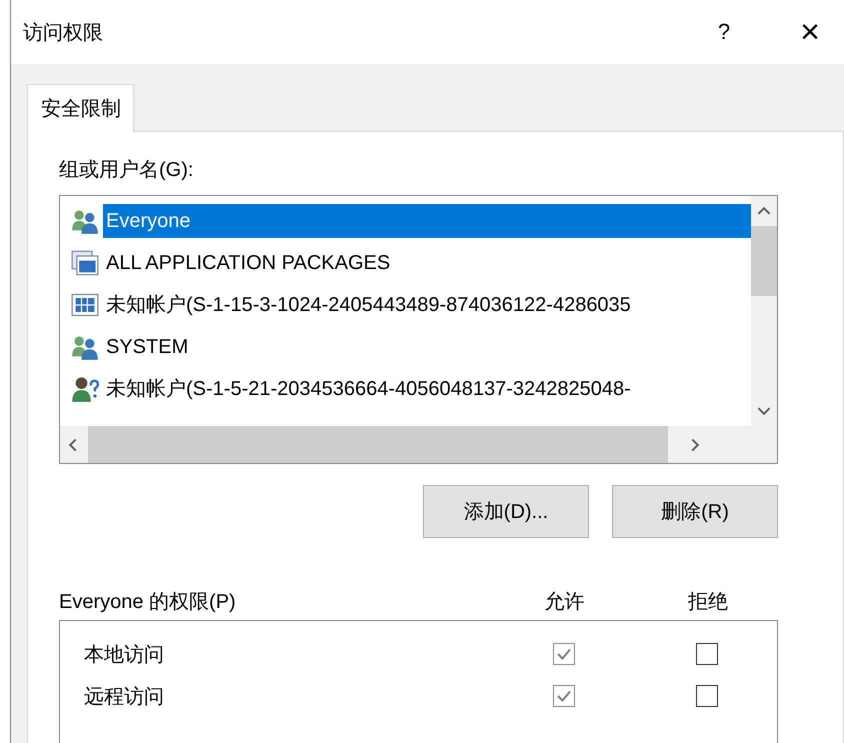  I want to click on permission-name: 本地访问, so click(124, 655).